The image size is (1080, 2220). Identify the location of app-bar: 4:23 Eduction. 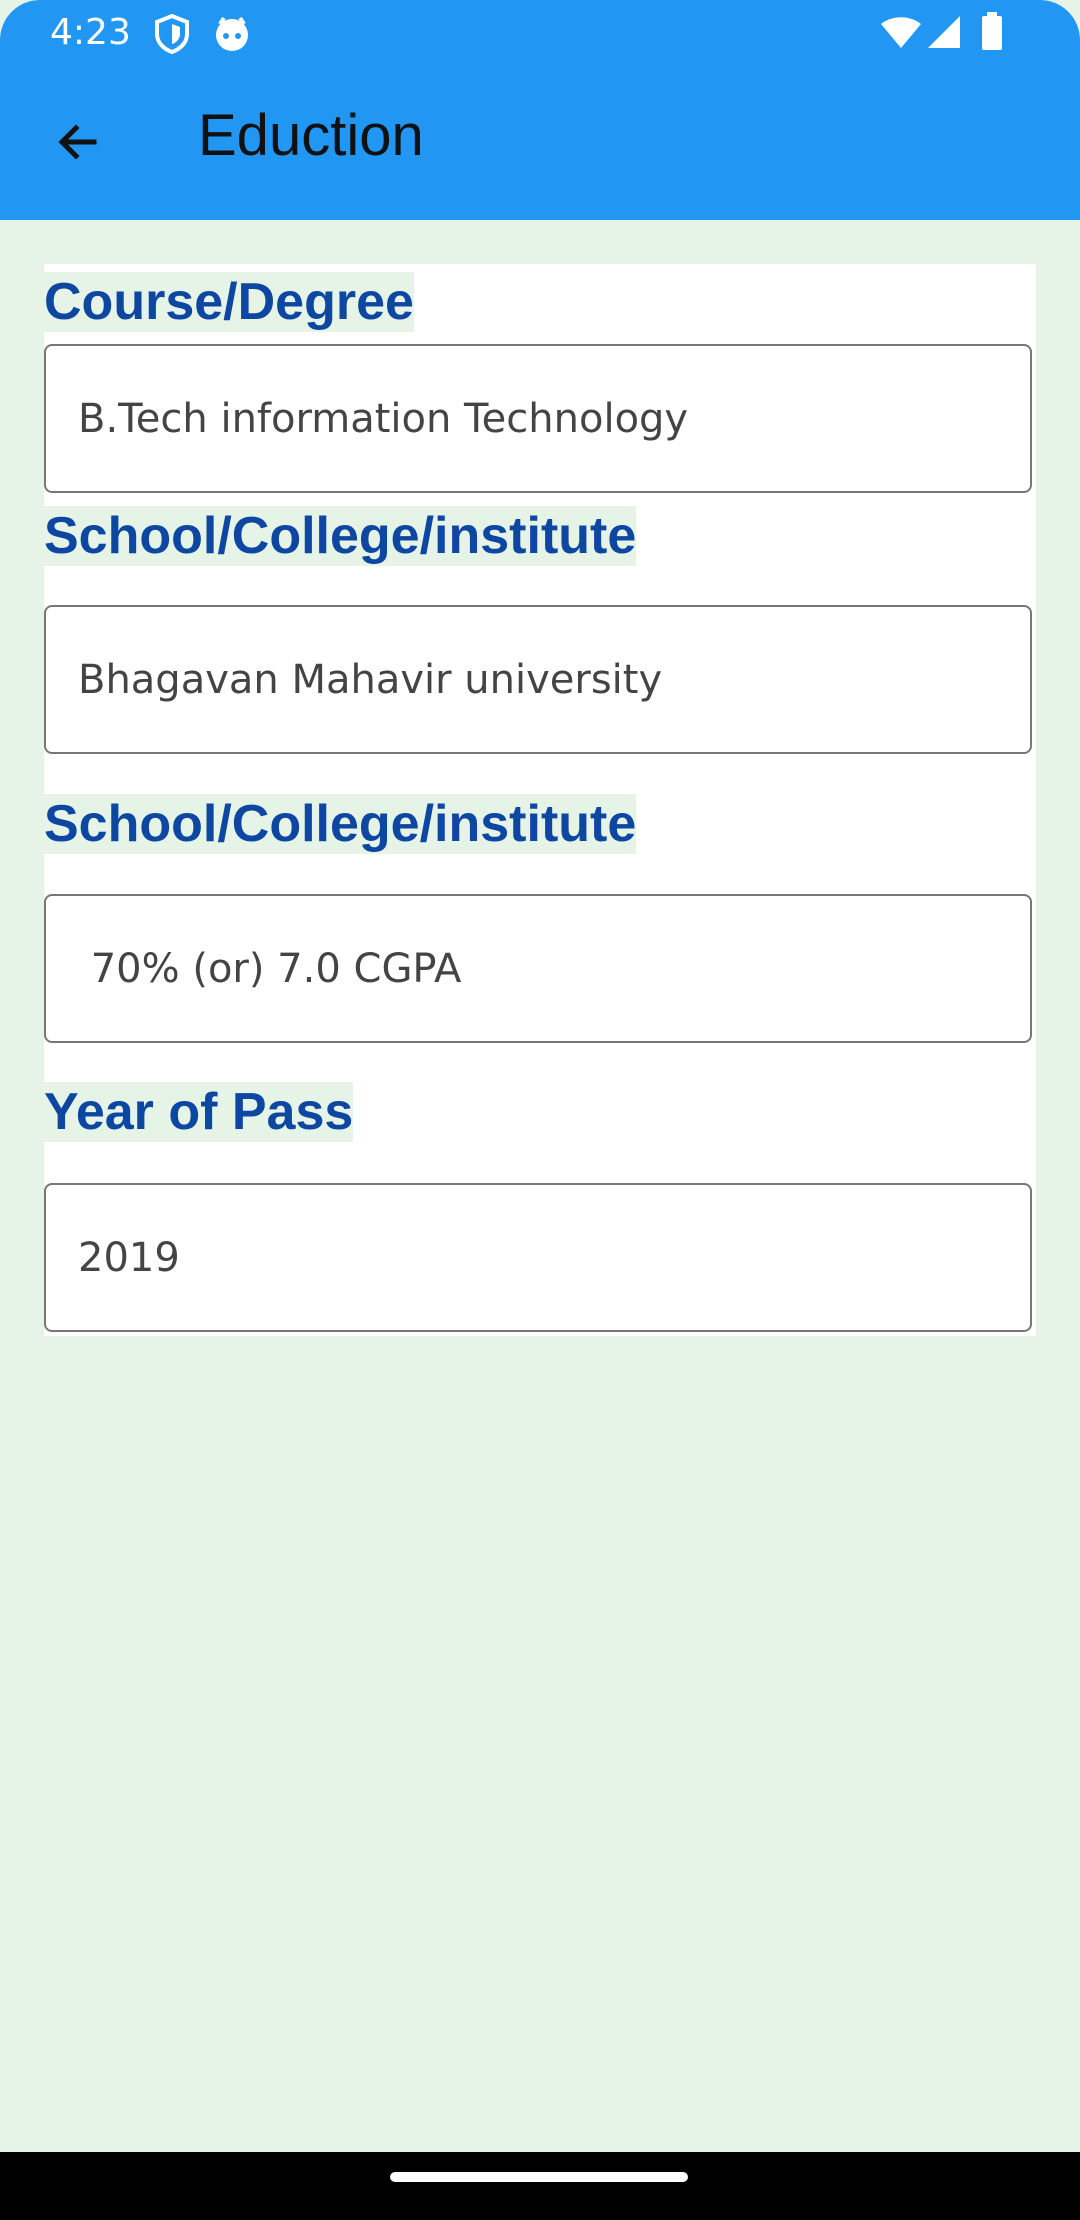
(540, 110).